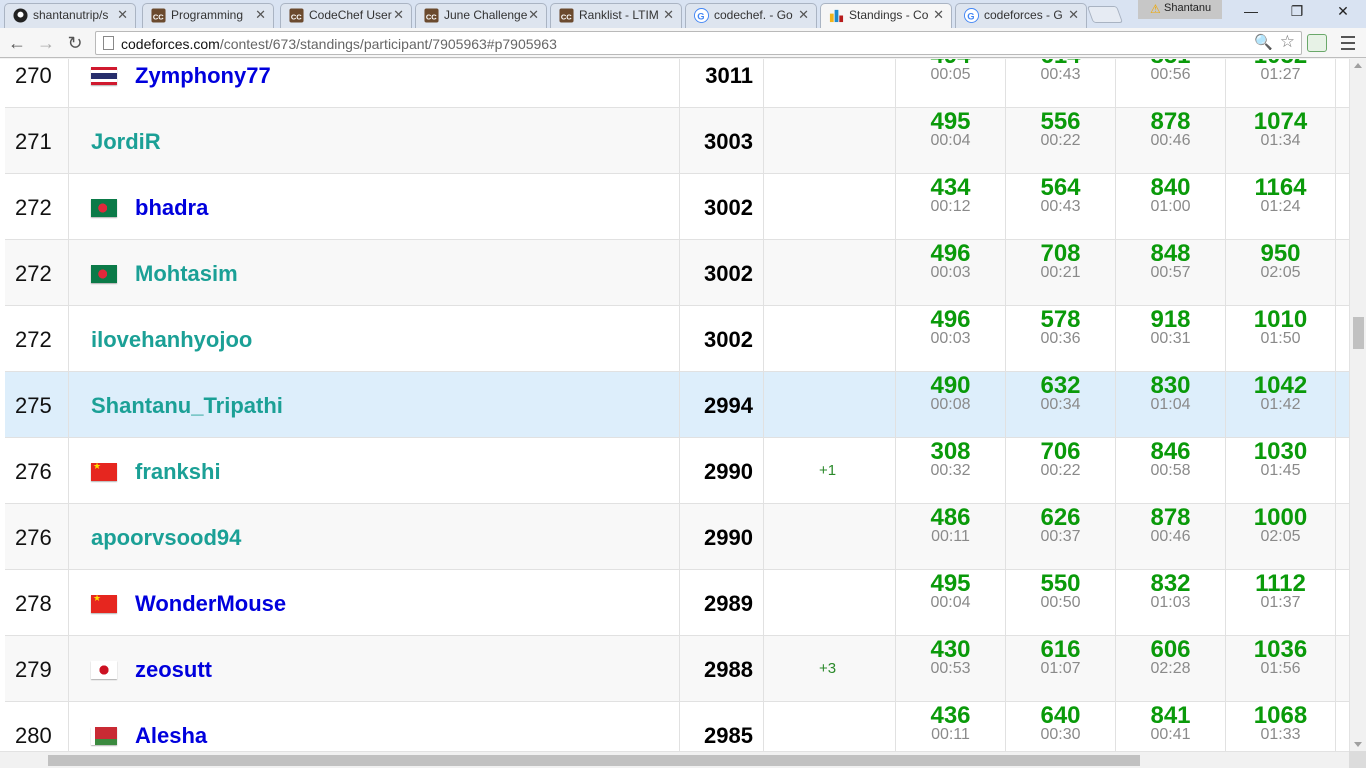 The width and height of the screenshot is (1366, 768). I want to click on participant-handle-link: zeosutt, so click(173, 670).